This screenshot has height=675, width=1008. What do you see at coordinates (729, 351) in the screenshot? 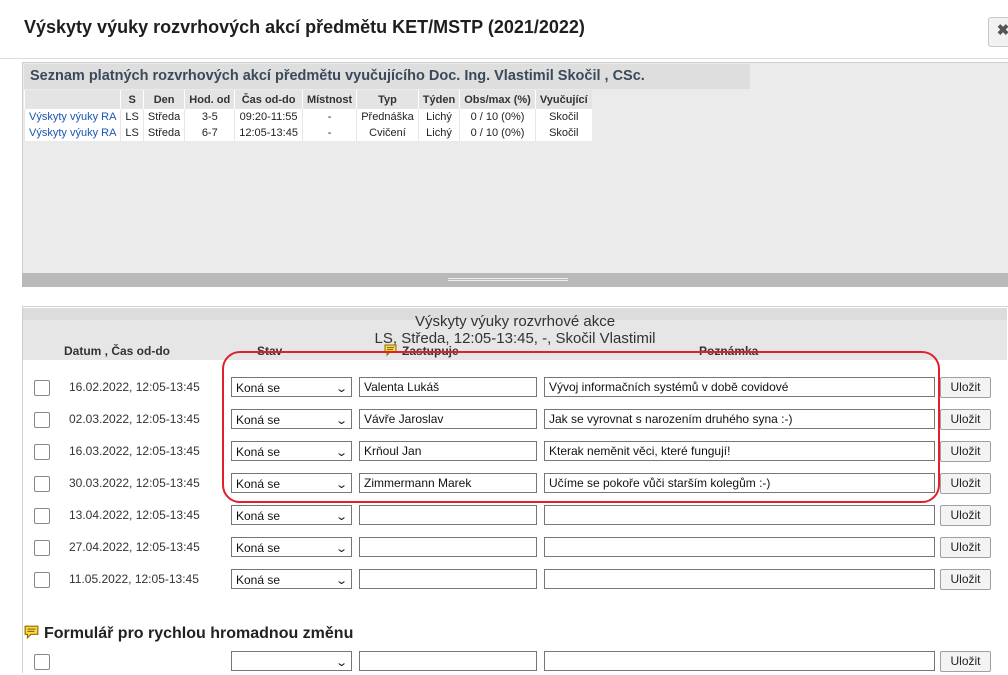
I see `col-header-poznamka: Poznámka` at bounding box center [729, 351].